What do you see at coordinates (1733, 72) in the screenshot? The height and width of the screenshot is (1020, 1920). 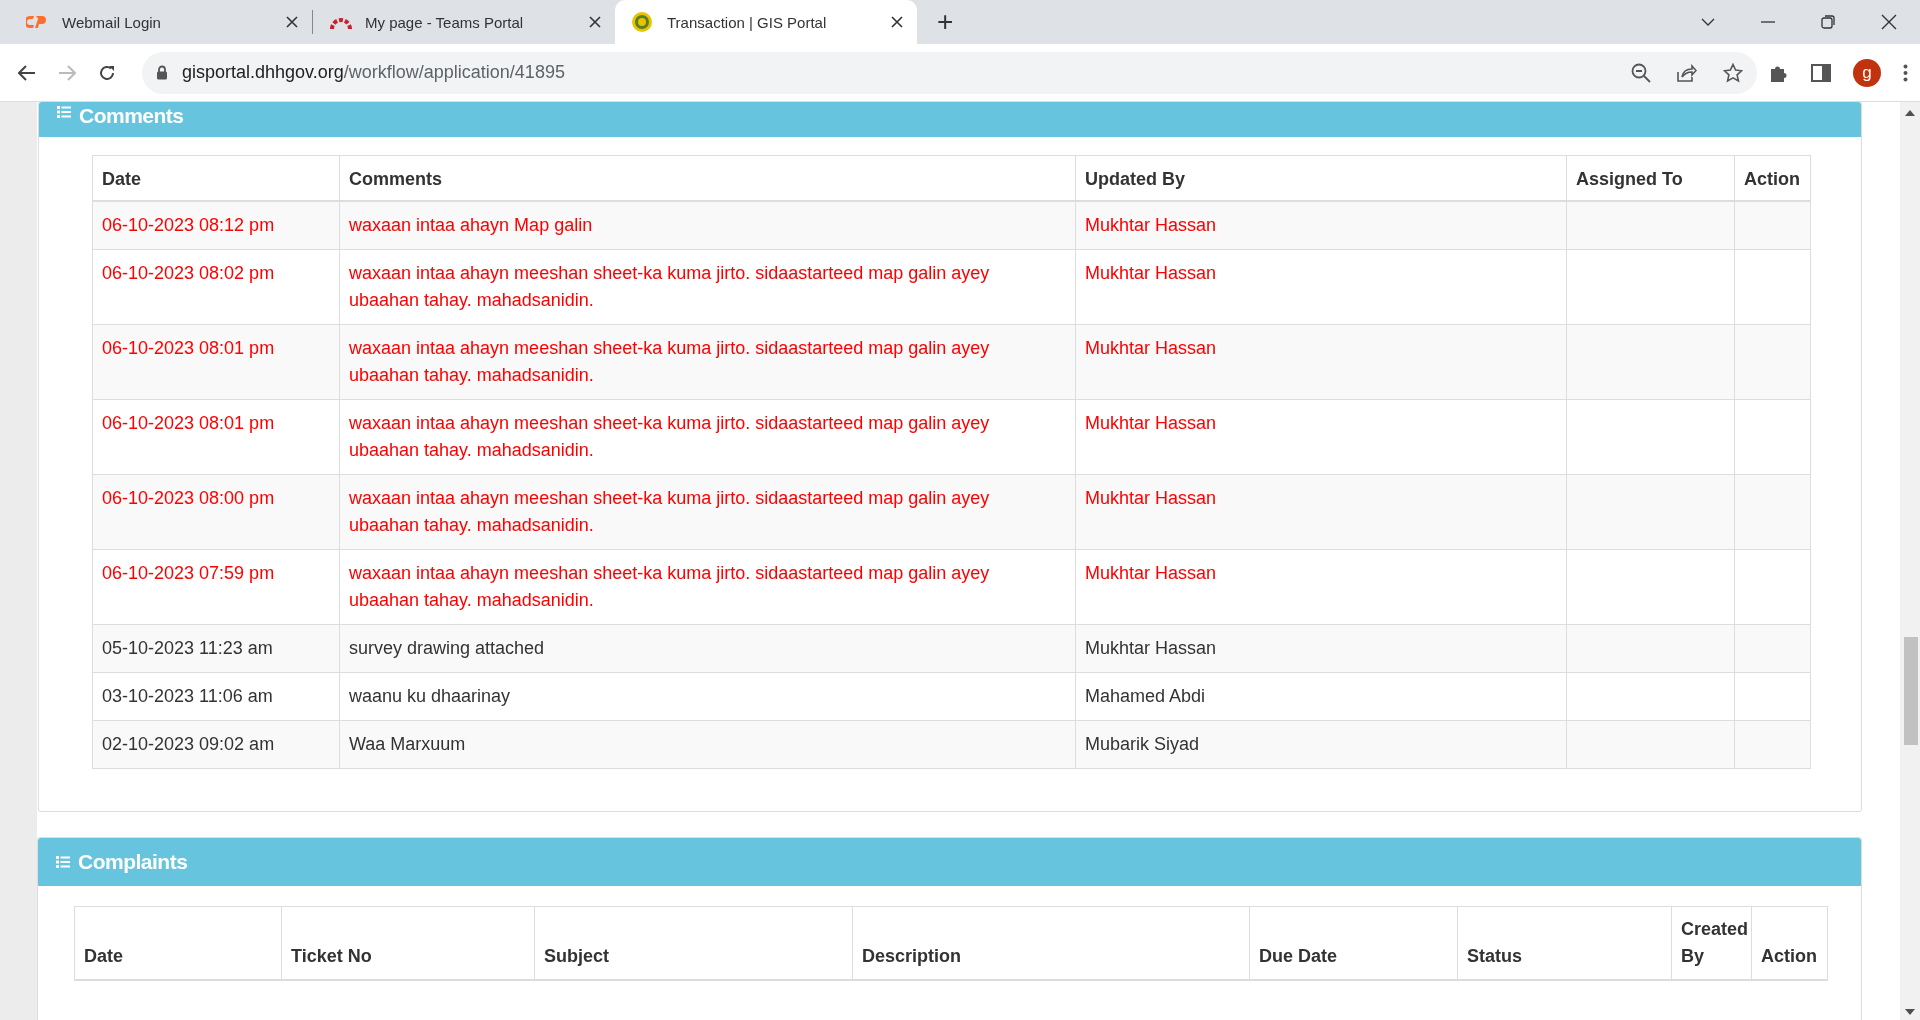 I see `star-icon` at bounding box center [1733, 72].